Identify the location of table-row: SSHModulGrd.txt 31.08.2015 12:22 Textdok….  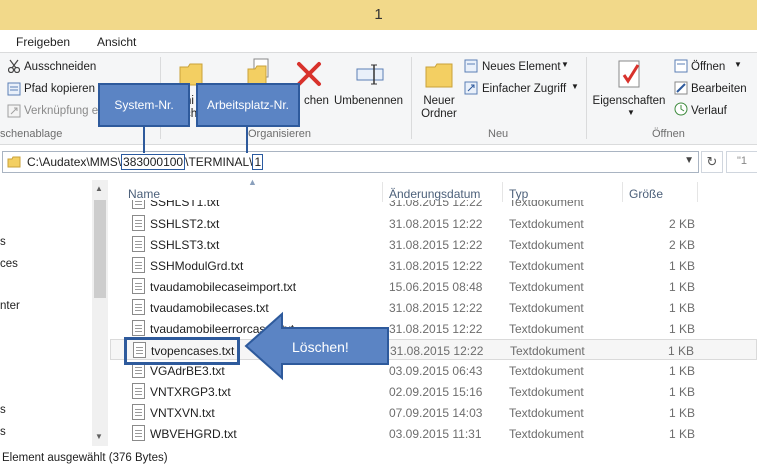
(433, 265).